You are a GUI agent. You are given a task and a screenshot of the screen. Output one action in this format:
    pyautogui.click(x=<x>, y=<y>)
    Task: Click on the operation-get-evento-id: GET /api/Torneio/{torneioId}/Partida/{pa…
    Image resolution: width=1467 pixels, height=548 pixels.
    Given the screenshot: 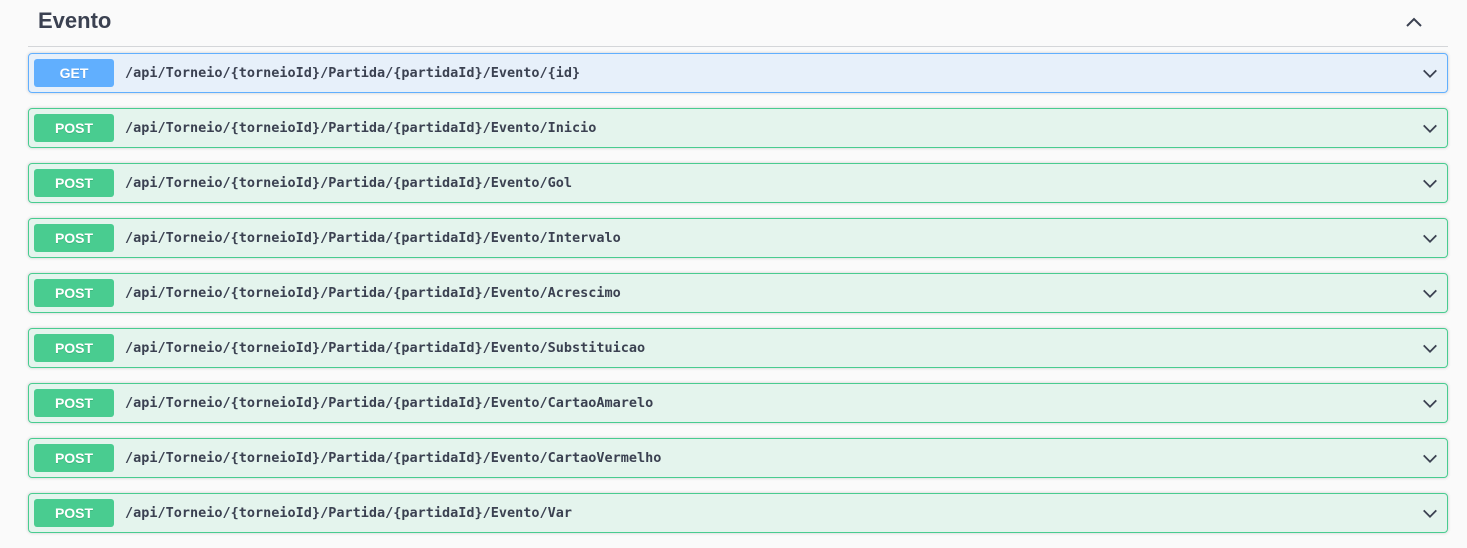 What is the action you would take?
    pyautogui.click(x=738, y=73)
    